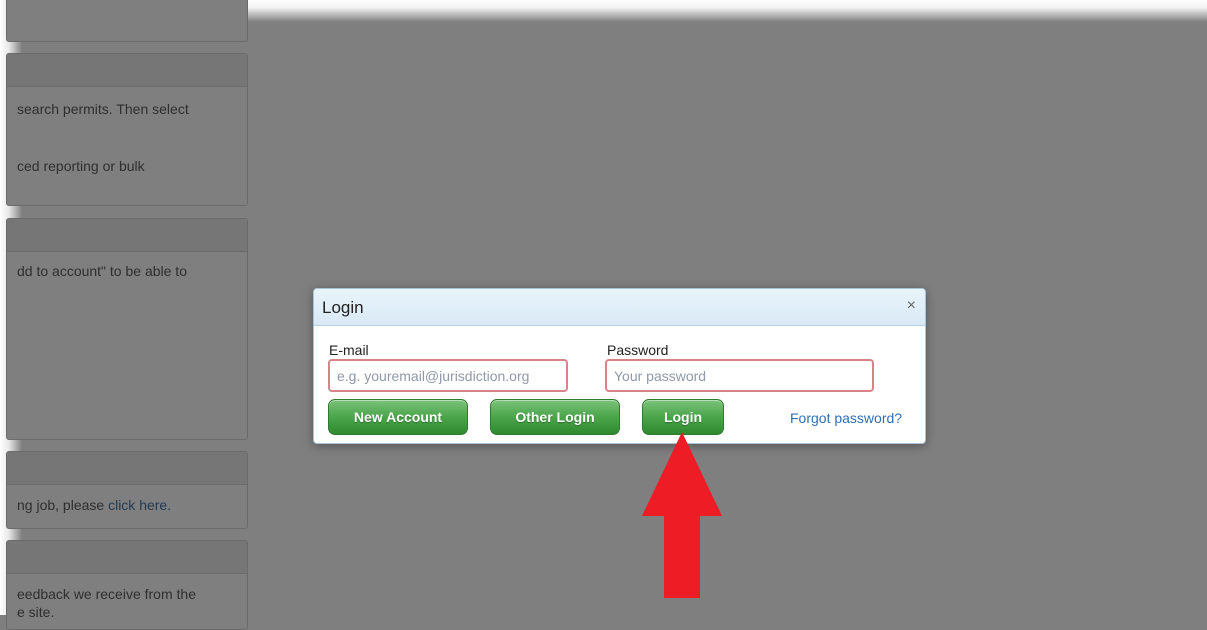 Image resolution: width=1207 pixels, height=630 pixels. I want to click on side-panel-4-header, so click(127, 468).